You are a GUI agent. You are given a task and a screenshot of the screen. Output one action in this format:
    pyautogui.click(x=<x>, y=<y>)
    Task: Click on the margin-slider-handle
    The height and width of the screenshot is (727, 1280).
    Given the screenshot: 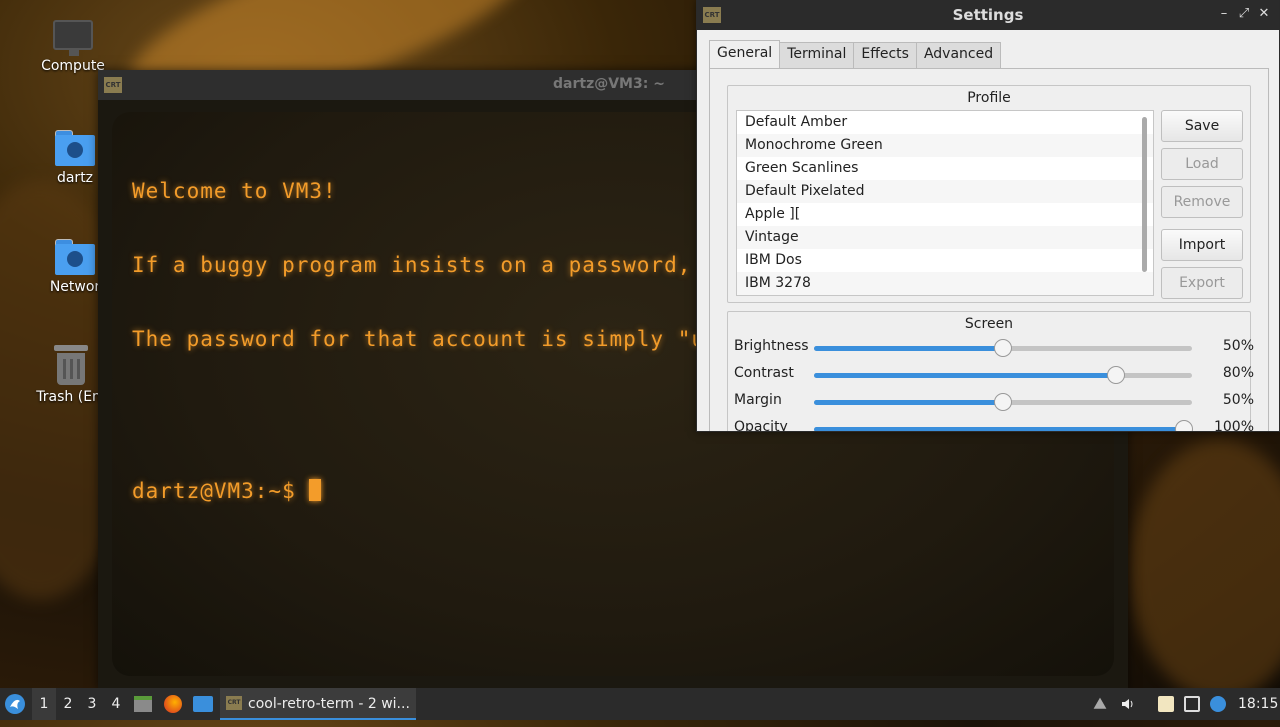 What is the action you would take?
    pyautogui.click(x=1003, y=402)
    